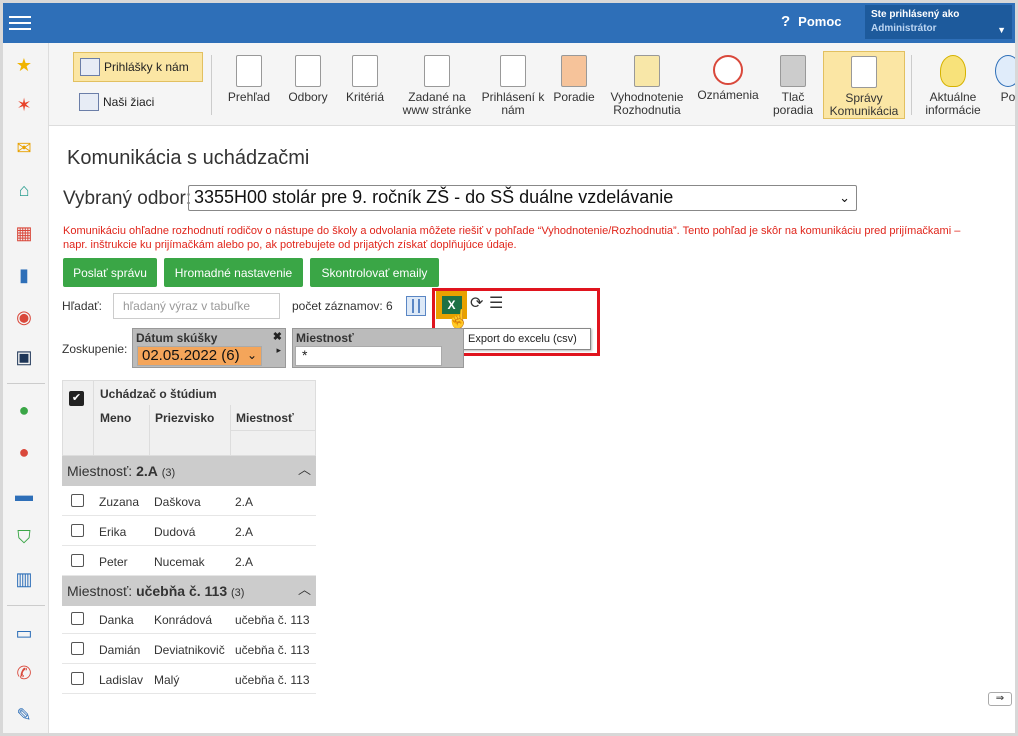 Image resolution: width=1018 pixels, height=736 pixels. I want to click on menu-icon, so click(20, 21).